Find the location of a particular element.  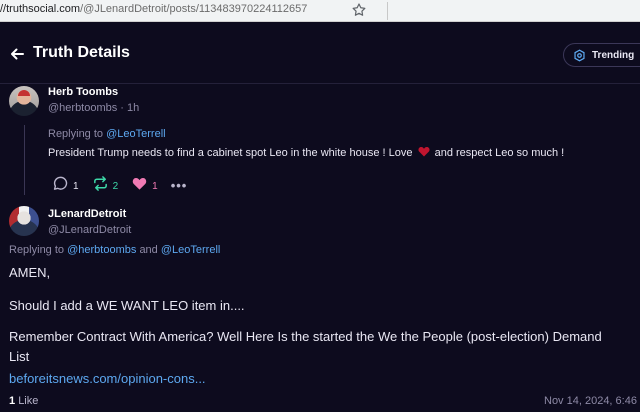

reply-icon is located at coordinates (60, 186).